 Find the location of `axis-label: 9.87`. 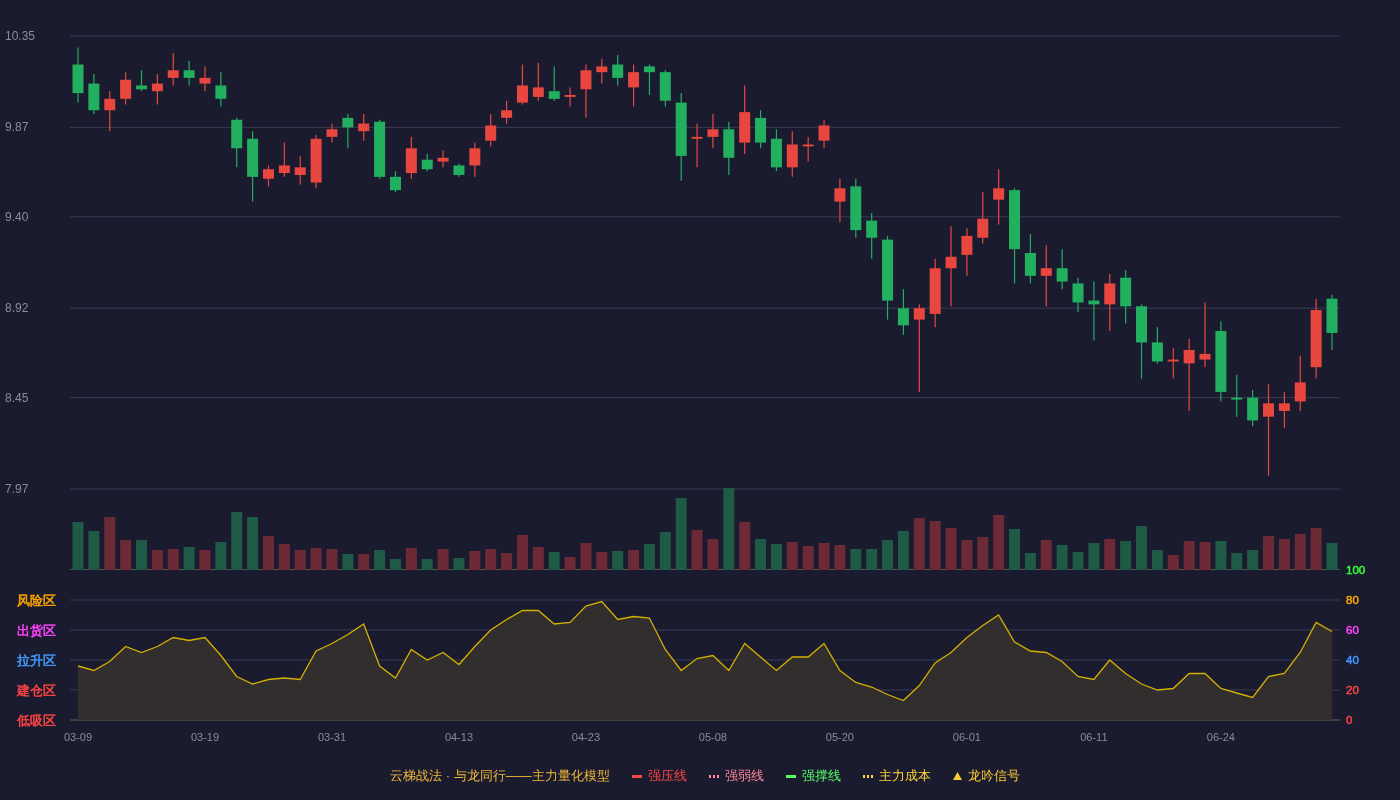

axis-label: 9.87 is located at coordinates (17, 127).